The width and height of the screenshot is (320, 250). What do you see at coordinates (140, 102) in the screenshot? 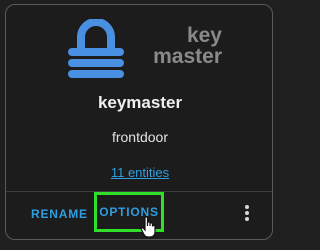
I see `integration-title: keymaster` at bounding box center [140, 102].